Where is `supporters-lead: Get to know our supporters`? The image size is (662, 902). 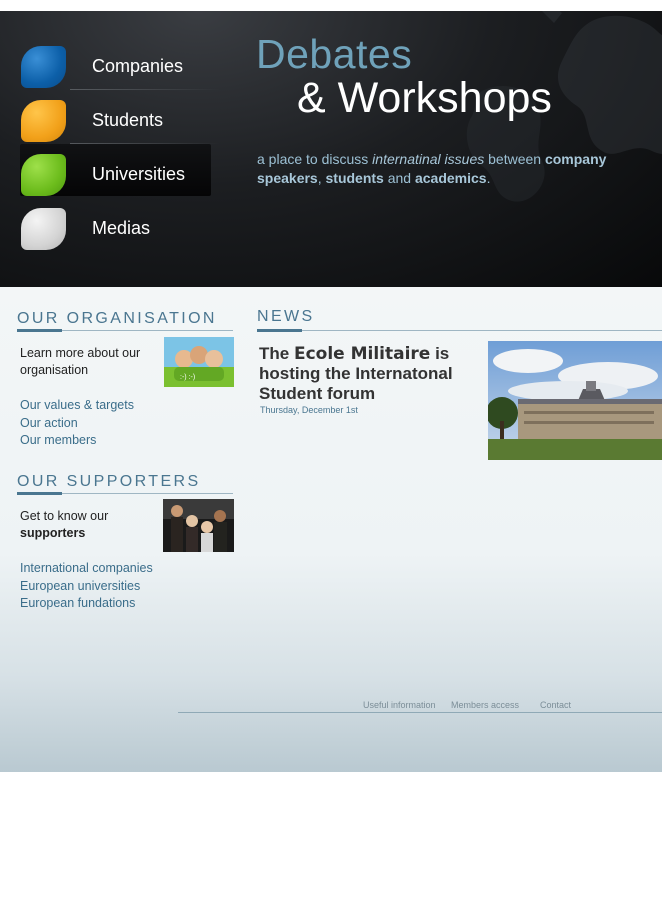 supporters-lead: Get to know our supporters is located at coordinates (87, 525).